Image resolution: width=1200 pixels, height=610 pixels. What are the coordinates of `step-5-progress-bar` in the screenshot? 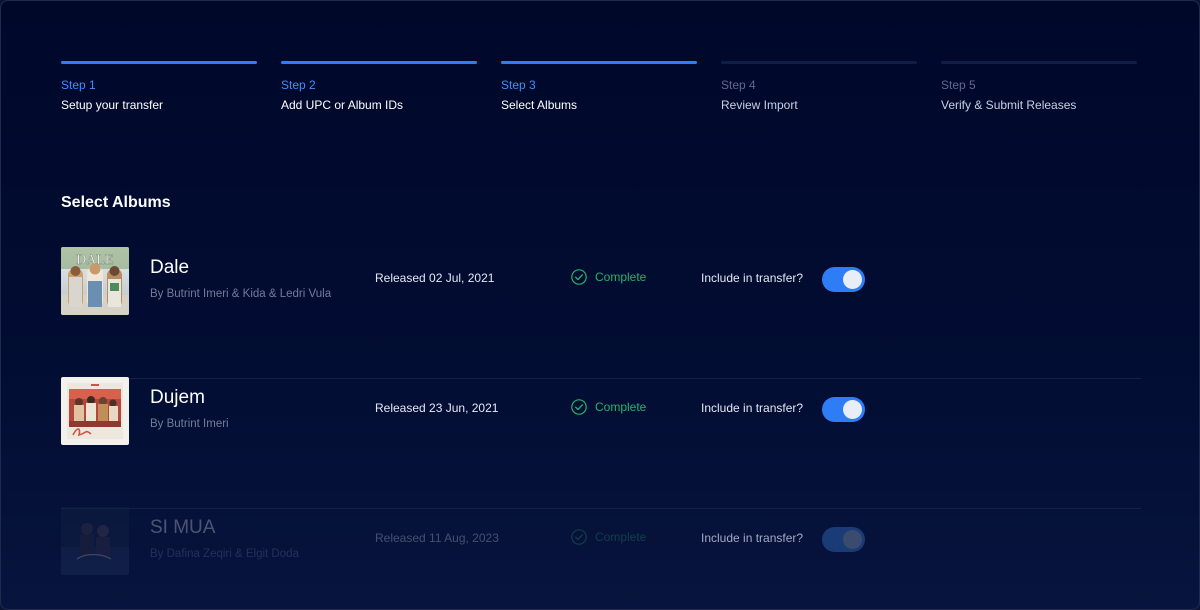 It's located at (1039, 62).